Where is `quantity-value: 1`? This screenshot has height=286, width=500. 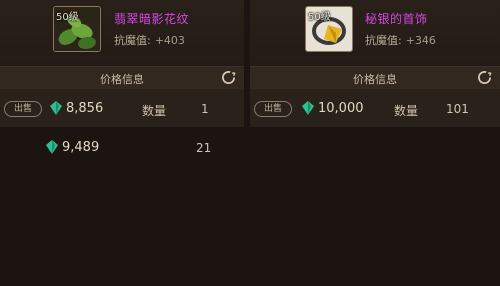
quantity-value: 1 is located at coordinates (205, 109).